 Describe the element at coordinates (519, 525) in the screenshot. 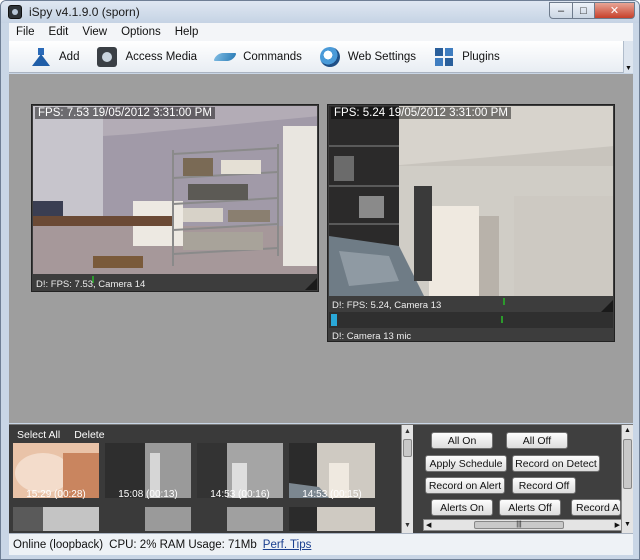

I see `horizontal-scroll-thumb: |||` at that location.